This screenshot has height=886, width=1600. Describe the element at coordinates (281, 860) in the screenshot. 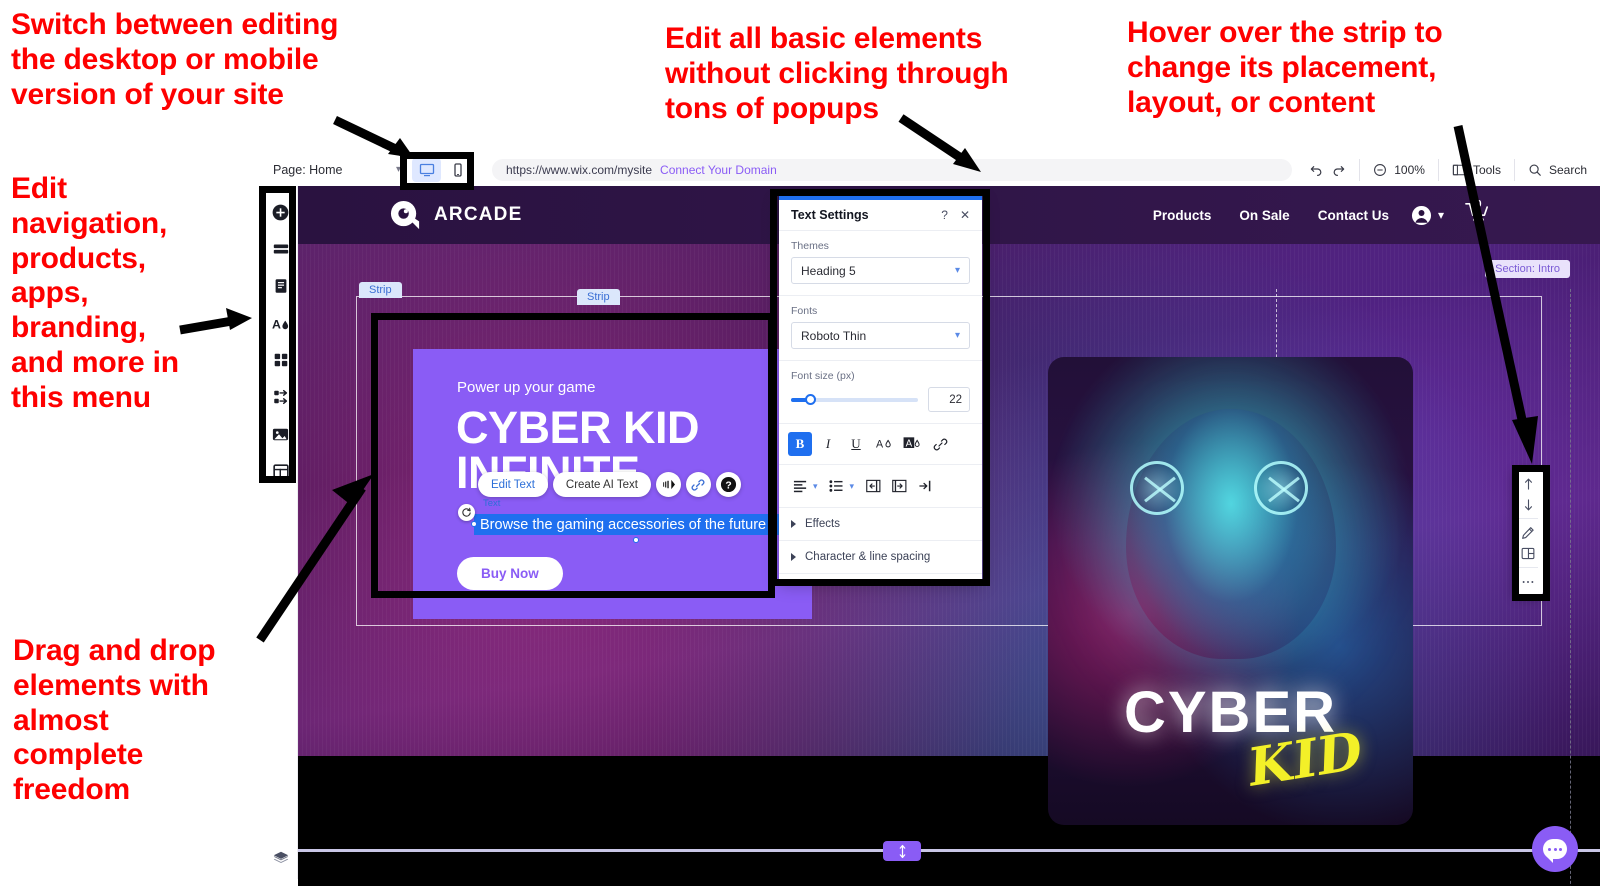

I see `layers-icon` at that location.